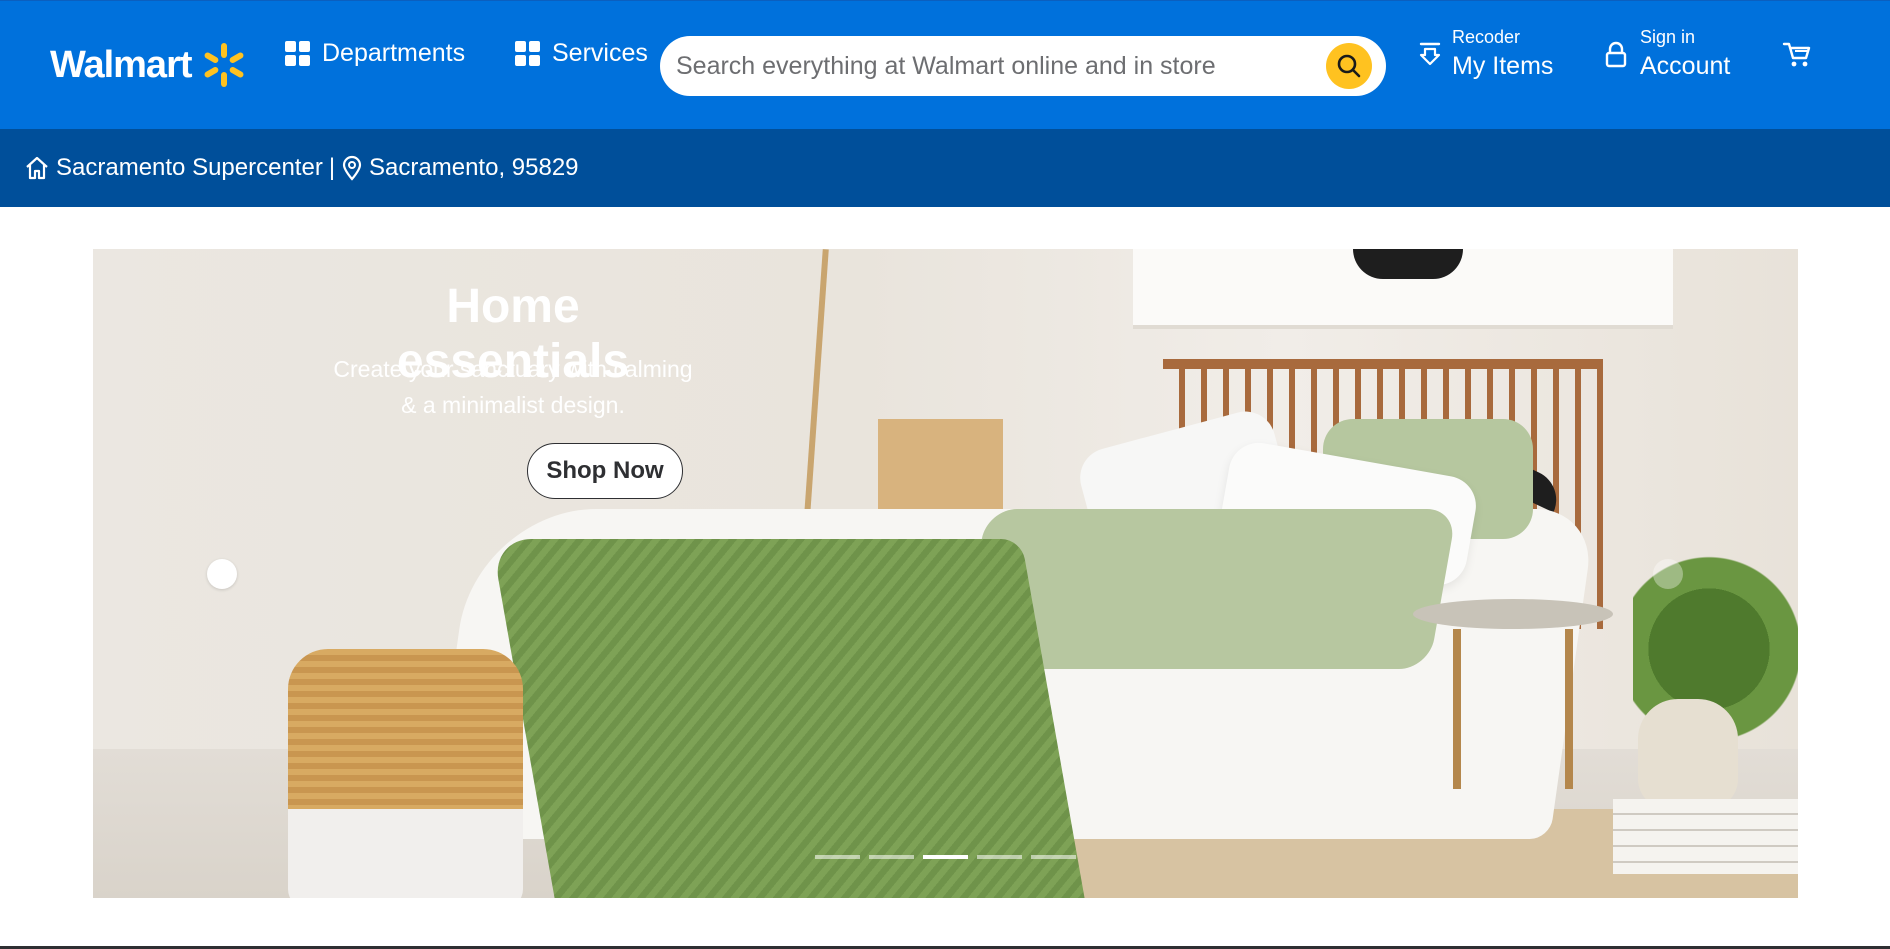  I want to click on hero-pouf, so click(405, 739).